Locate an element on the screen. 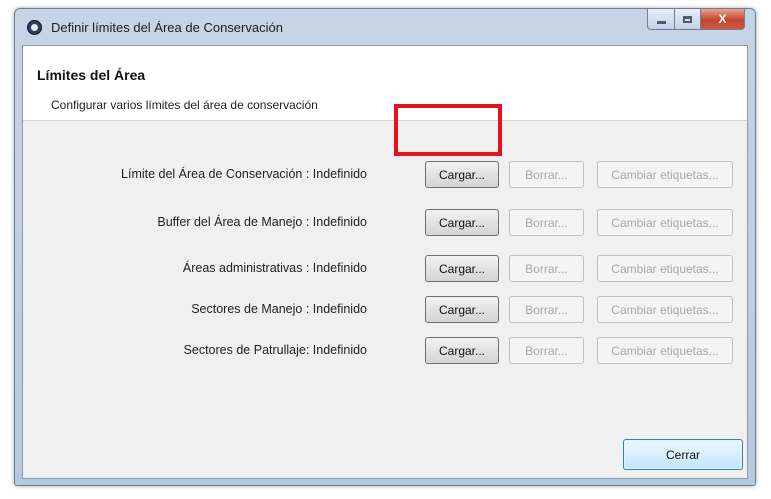 The height and width of the screenshot is (499, 771). minimize-button is located at coordinates (661, 19).